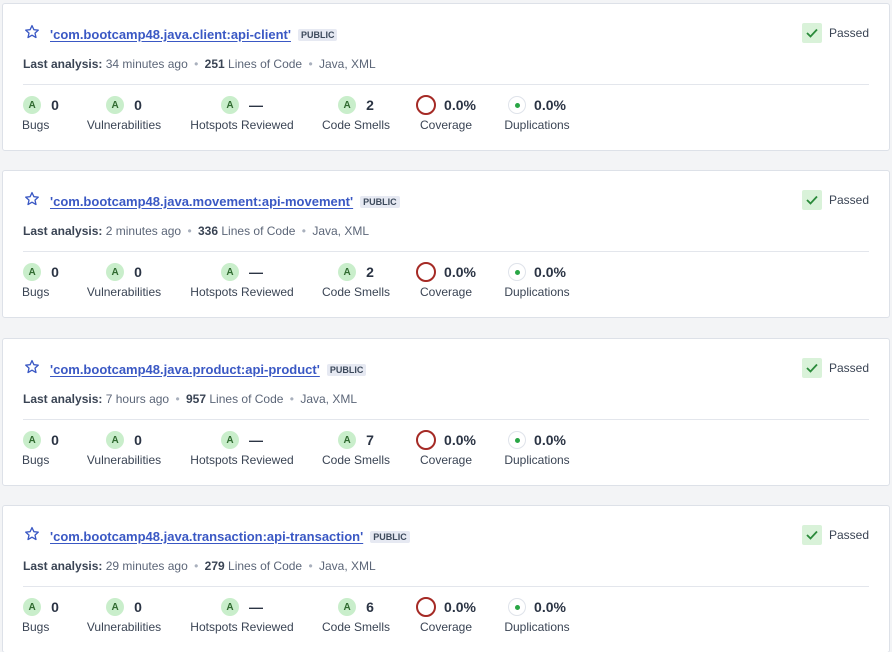  Describe the element at coordinates (370, 607) in the screenshot. I see `metric-value: 6` at that location.